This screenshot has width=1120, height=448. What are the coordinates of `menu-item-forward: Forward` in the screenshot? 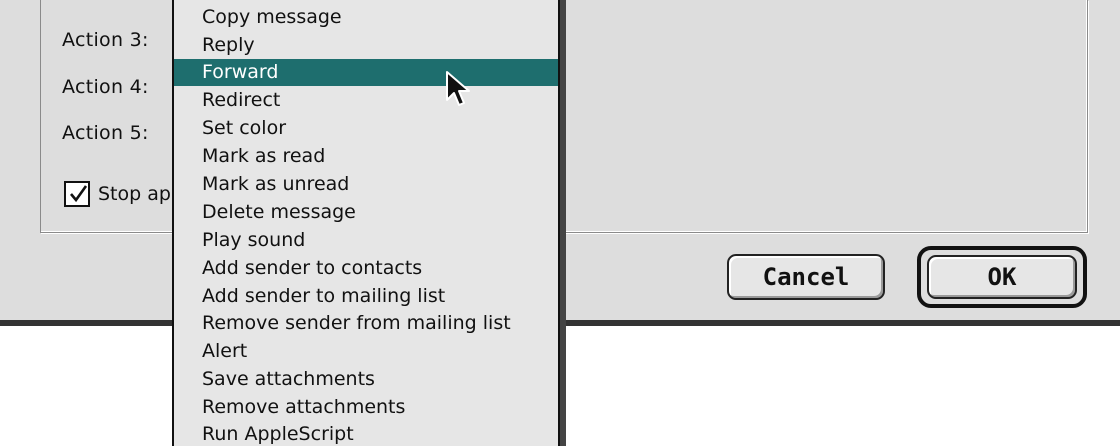 It's located at (366, 72).